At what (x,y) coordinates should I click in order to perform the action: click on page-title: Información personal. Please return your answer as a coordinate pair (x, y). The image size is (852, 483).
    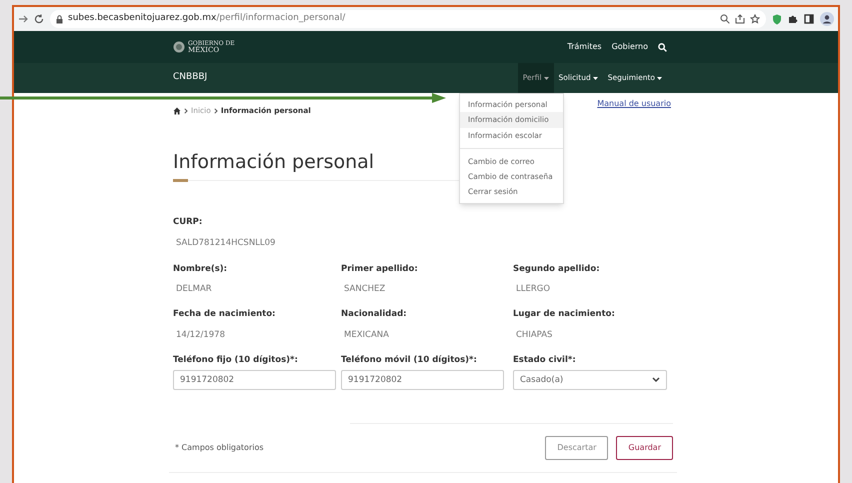
    Looking at the image, I should click on (273, 162).